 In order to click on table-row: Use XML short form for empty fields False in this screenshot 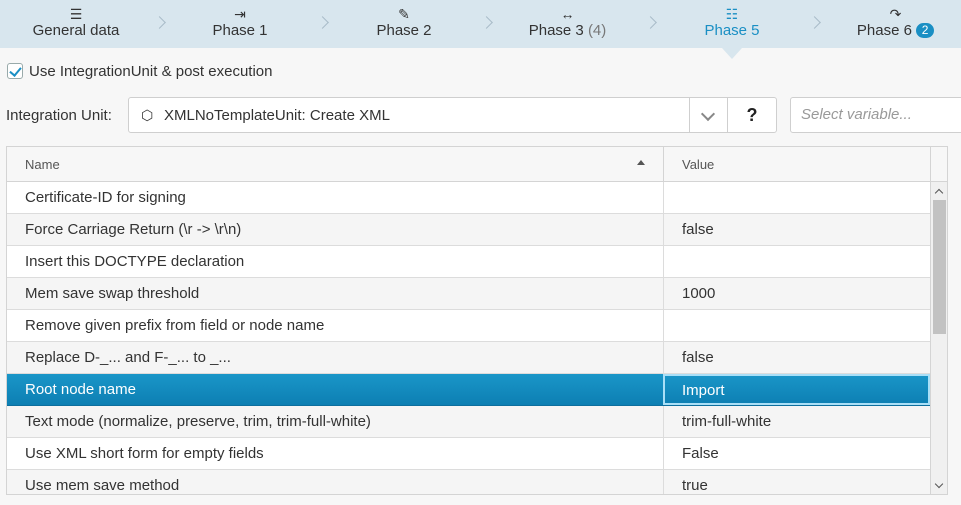, I will do `click(468, 454)`.